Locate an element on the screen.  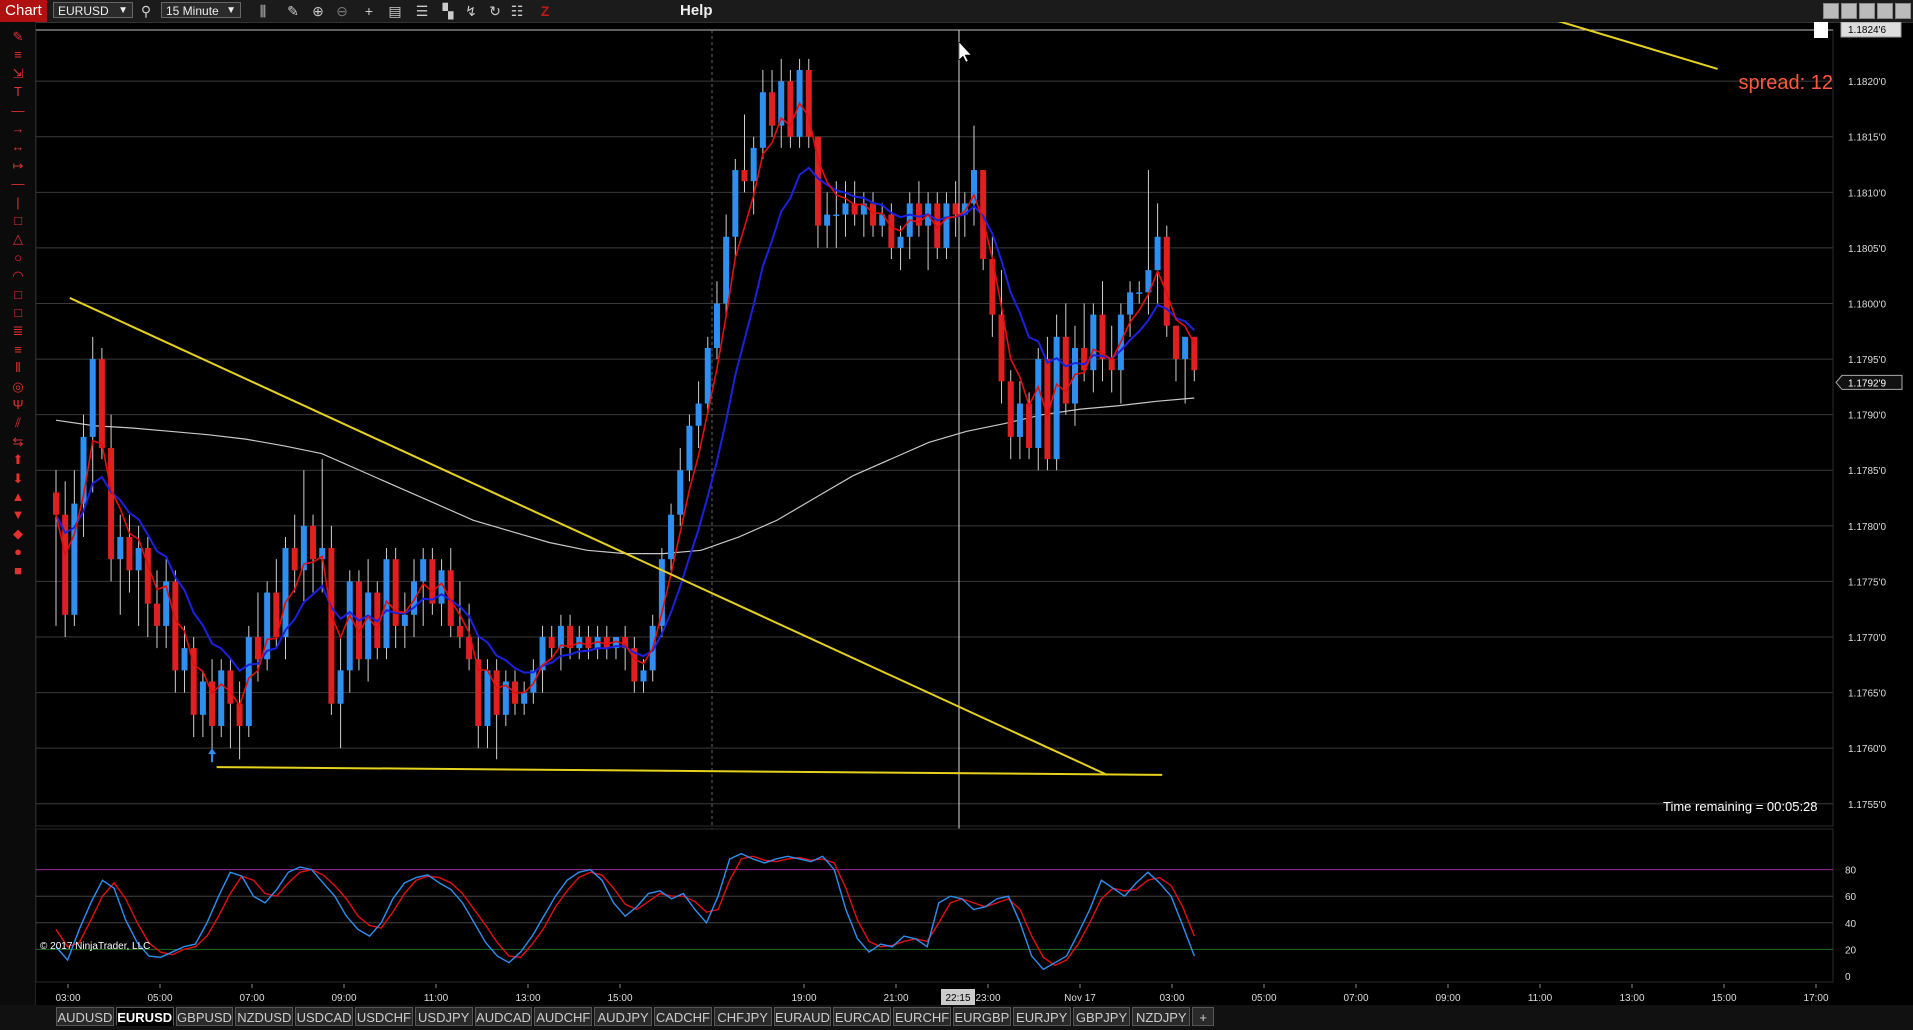
pin-button is located at coordinates (1885, 11).